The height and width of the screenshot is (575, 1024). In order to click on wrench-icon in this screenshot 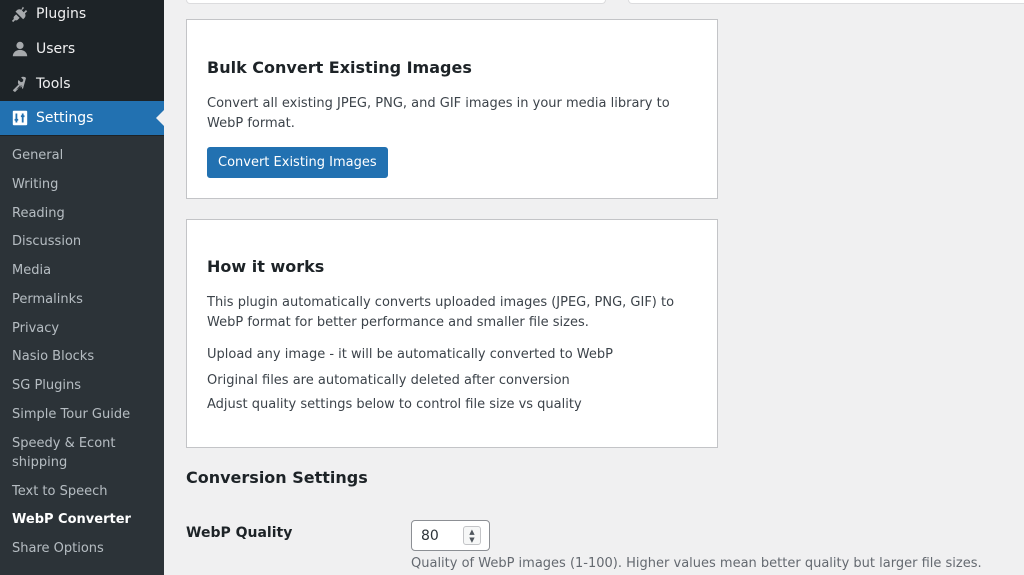, I will do `click(18, 84)`.